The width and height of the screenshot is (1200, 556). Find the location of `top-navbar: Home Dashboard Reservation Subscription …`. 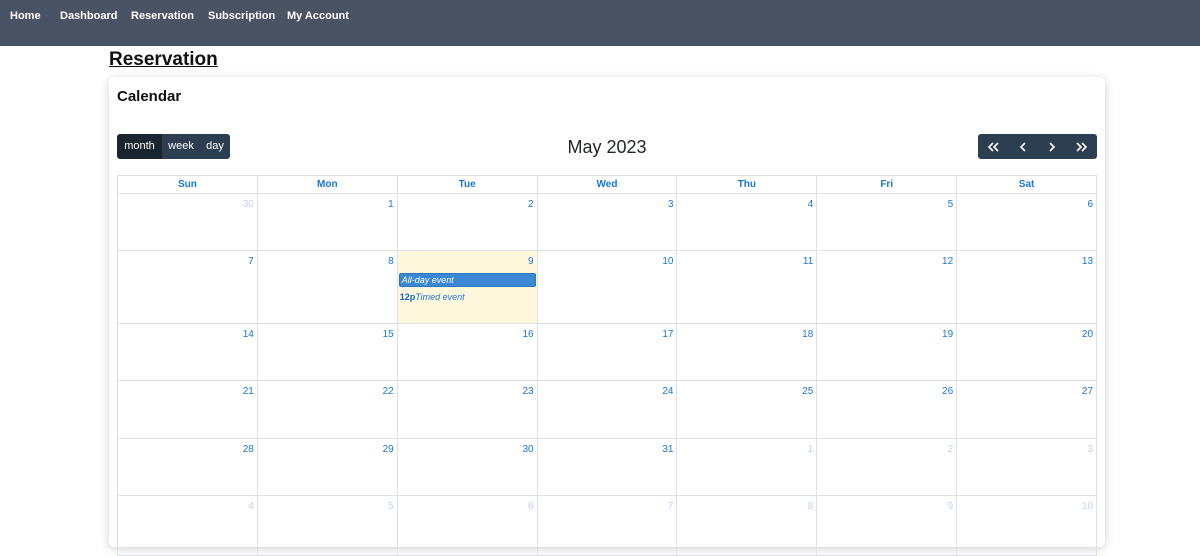

top-navbar: Home Dashboard Reservation Subscription … is located at coordinates (600, 23).